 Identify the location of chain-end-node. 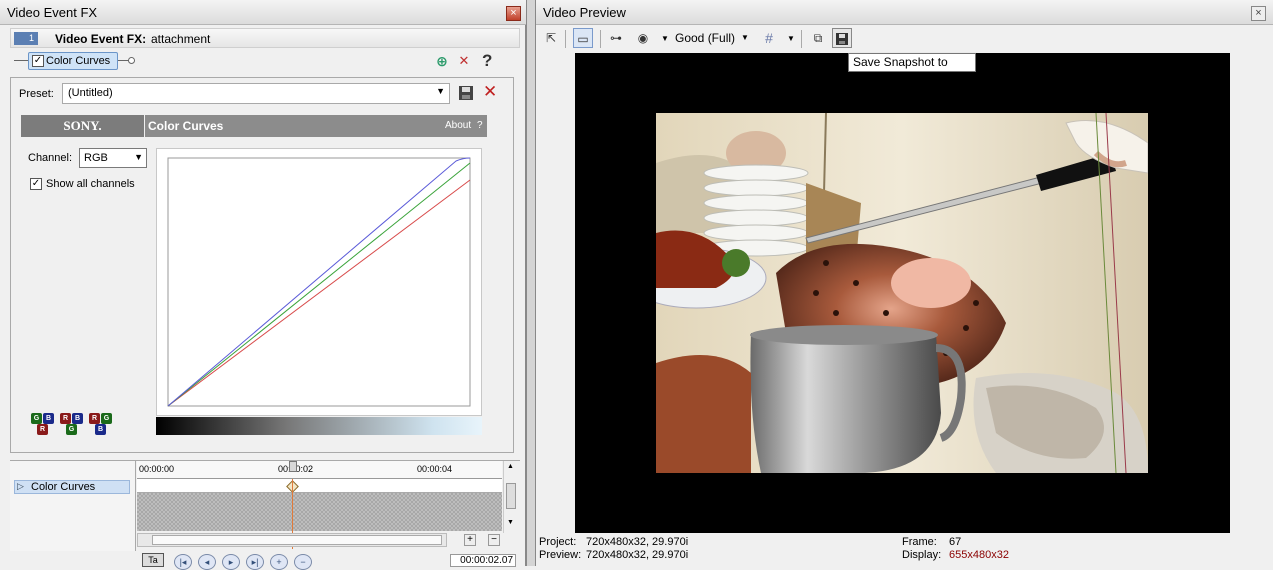
(131, 60).